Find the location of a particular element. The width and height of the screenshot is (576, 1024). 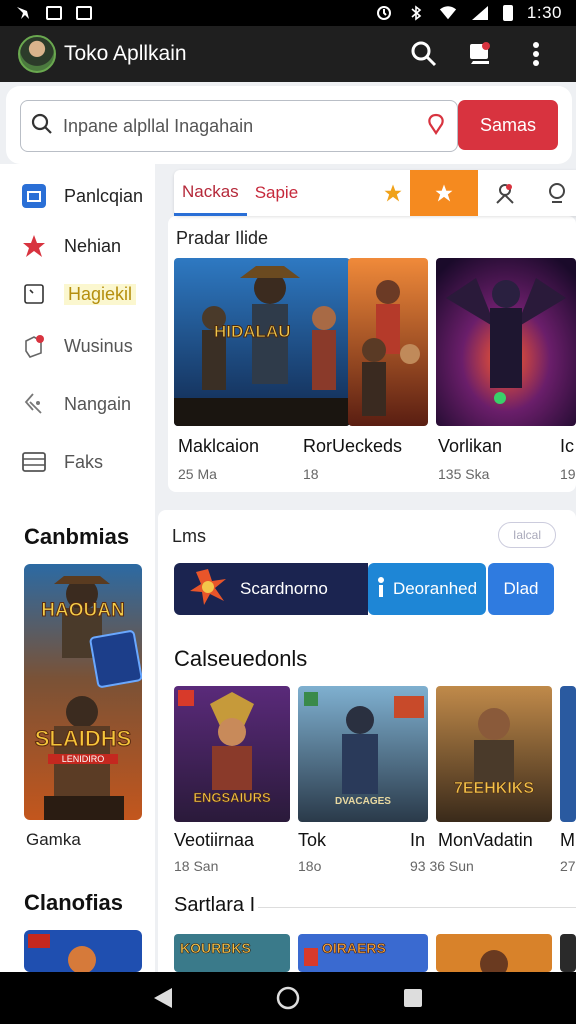

dlad-button: Dlad is located at coordinates (521, 589).